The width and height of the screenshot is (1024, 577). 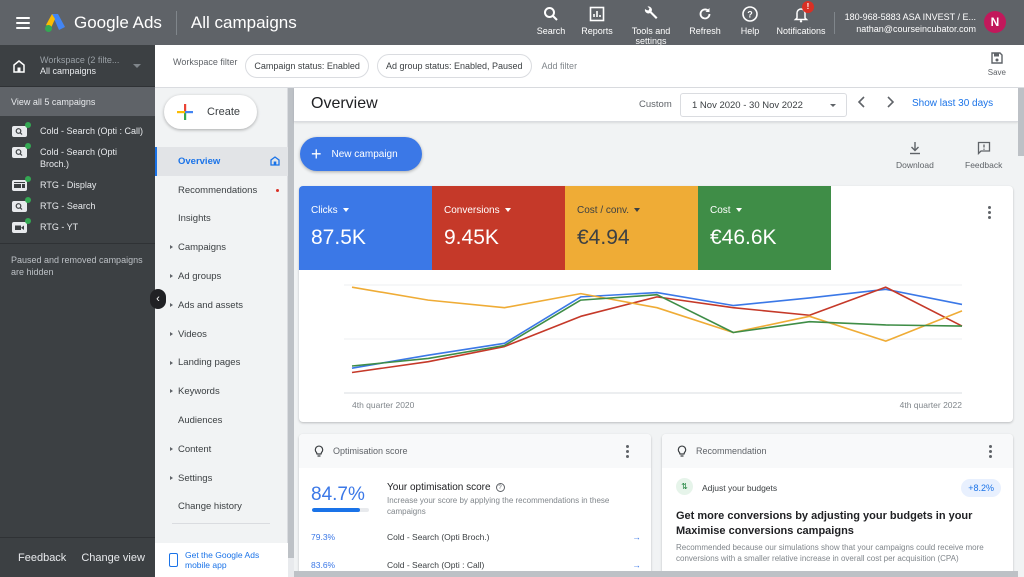 I want to click on display-campaign-icon, so click(x=21, y=183).